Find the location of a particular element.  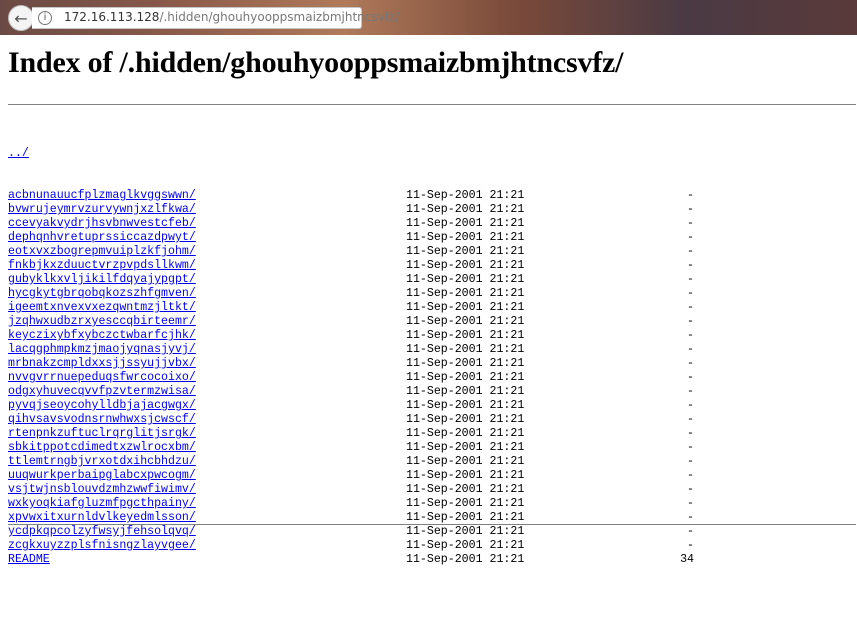

entry-link: fnkbjkxzduuctvrzpvpdsllkwm/ is located at coordinates (102, 265).